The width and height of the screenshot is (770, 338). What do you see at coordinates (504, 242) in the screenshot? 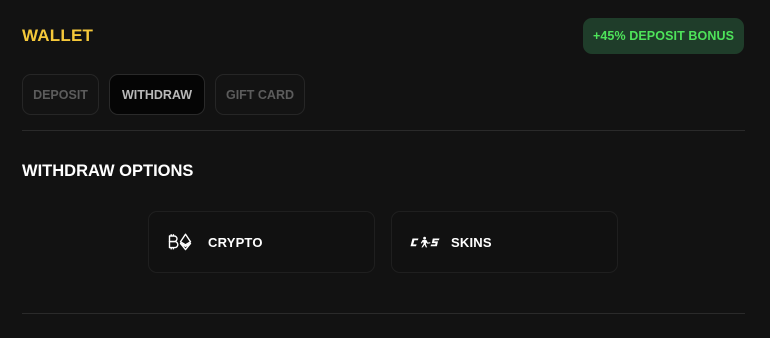
I see `skins-option-card: SKINS` at bounding box center [504, 242].